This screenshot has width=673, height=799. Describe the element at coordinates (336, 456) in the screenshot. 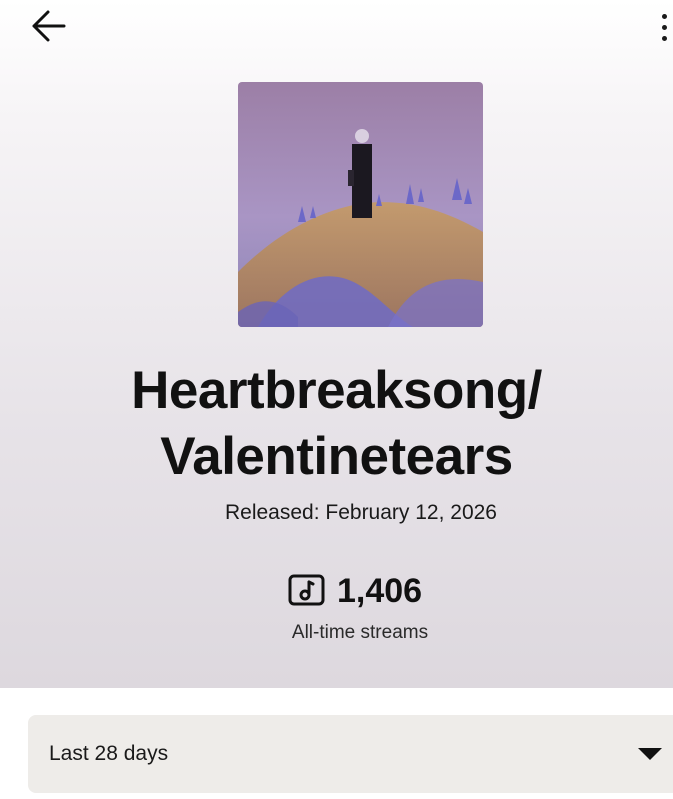

I see `release-title-line-2: Valentinetears` at that location.